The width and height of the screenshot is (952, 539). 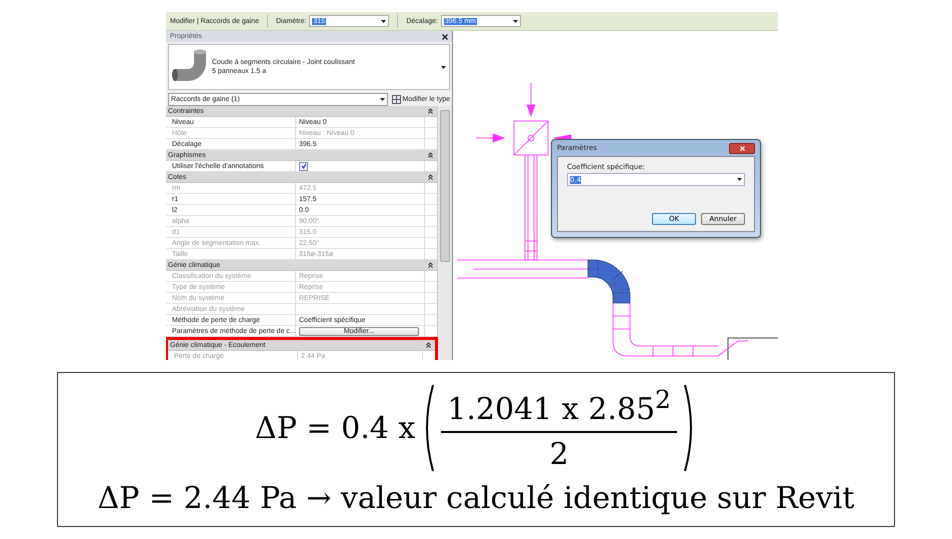 What do you see at coordinates (753, 349) in the screenshot?
I see `wall-outline` at bounding box center [753, 349].